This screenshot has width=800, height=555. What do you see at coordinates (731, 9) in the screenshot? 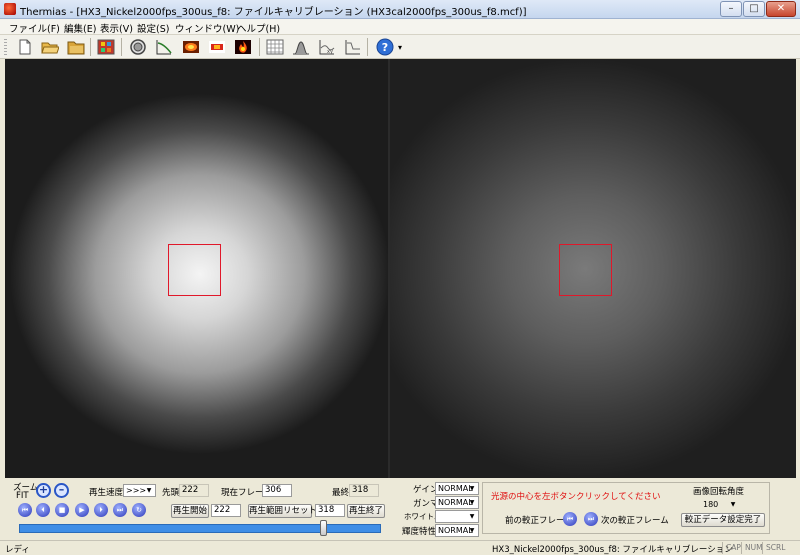
I see `minimize-button: –` at bounding box center [731, 9].